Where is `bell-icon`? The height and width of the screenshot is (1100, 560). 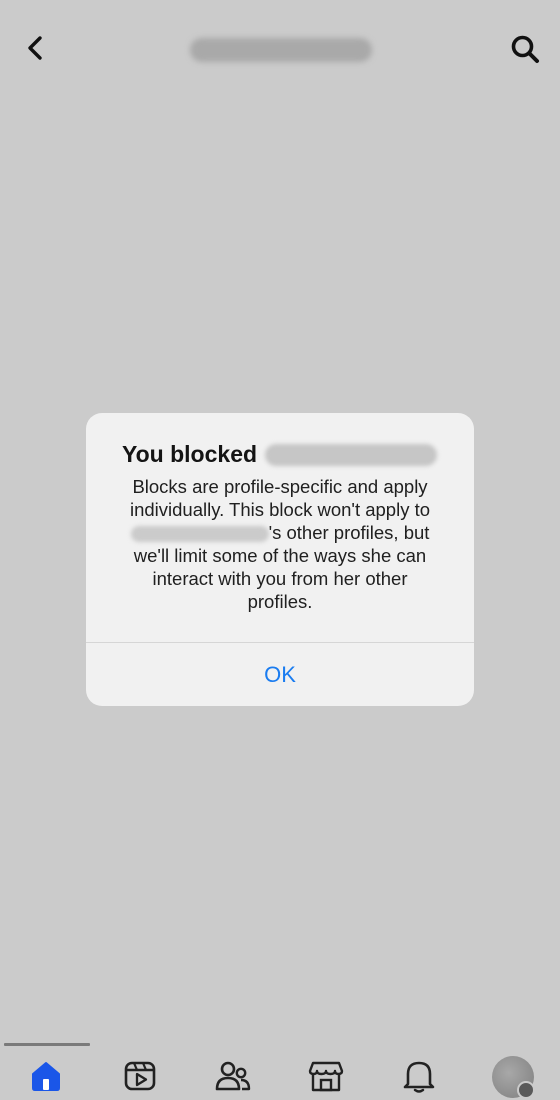
bell-icon is located at coordinates (419, 1077).